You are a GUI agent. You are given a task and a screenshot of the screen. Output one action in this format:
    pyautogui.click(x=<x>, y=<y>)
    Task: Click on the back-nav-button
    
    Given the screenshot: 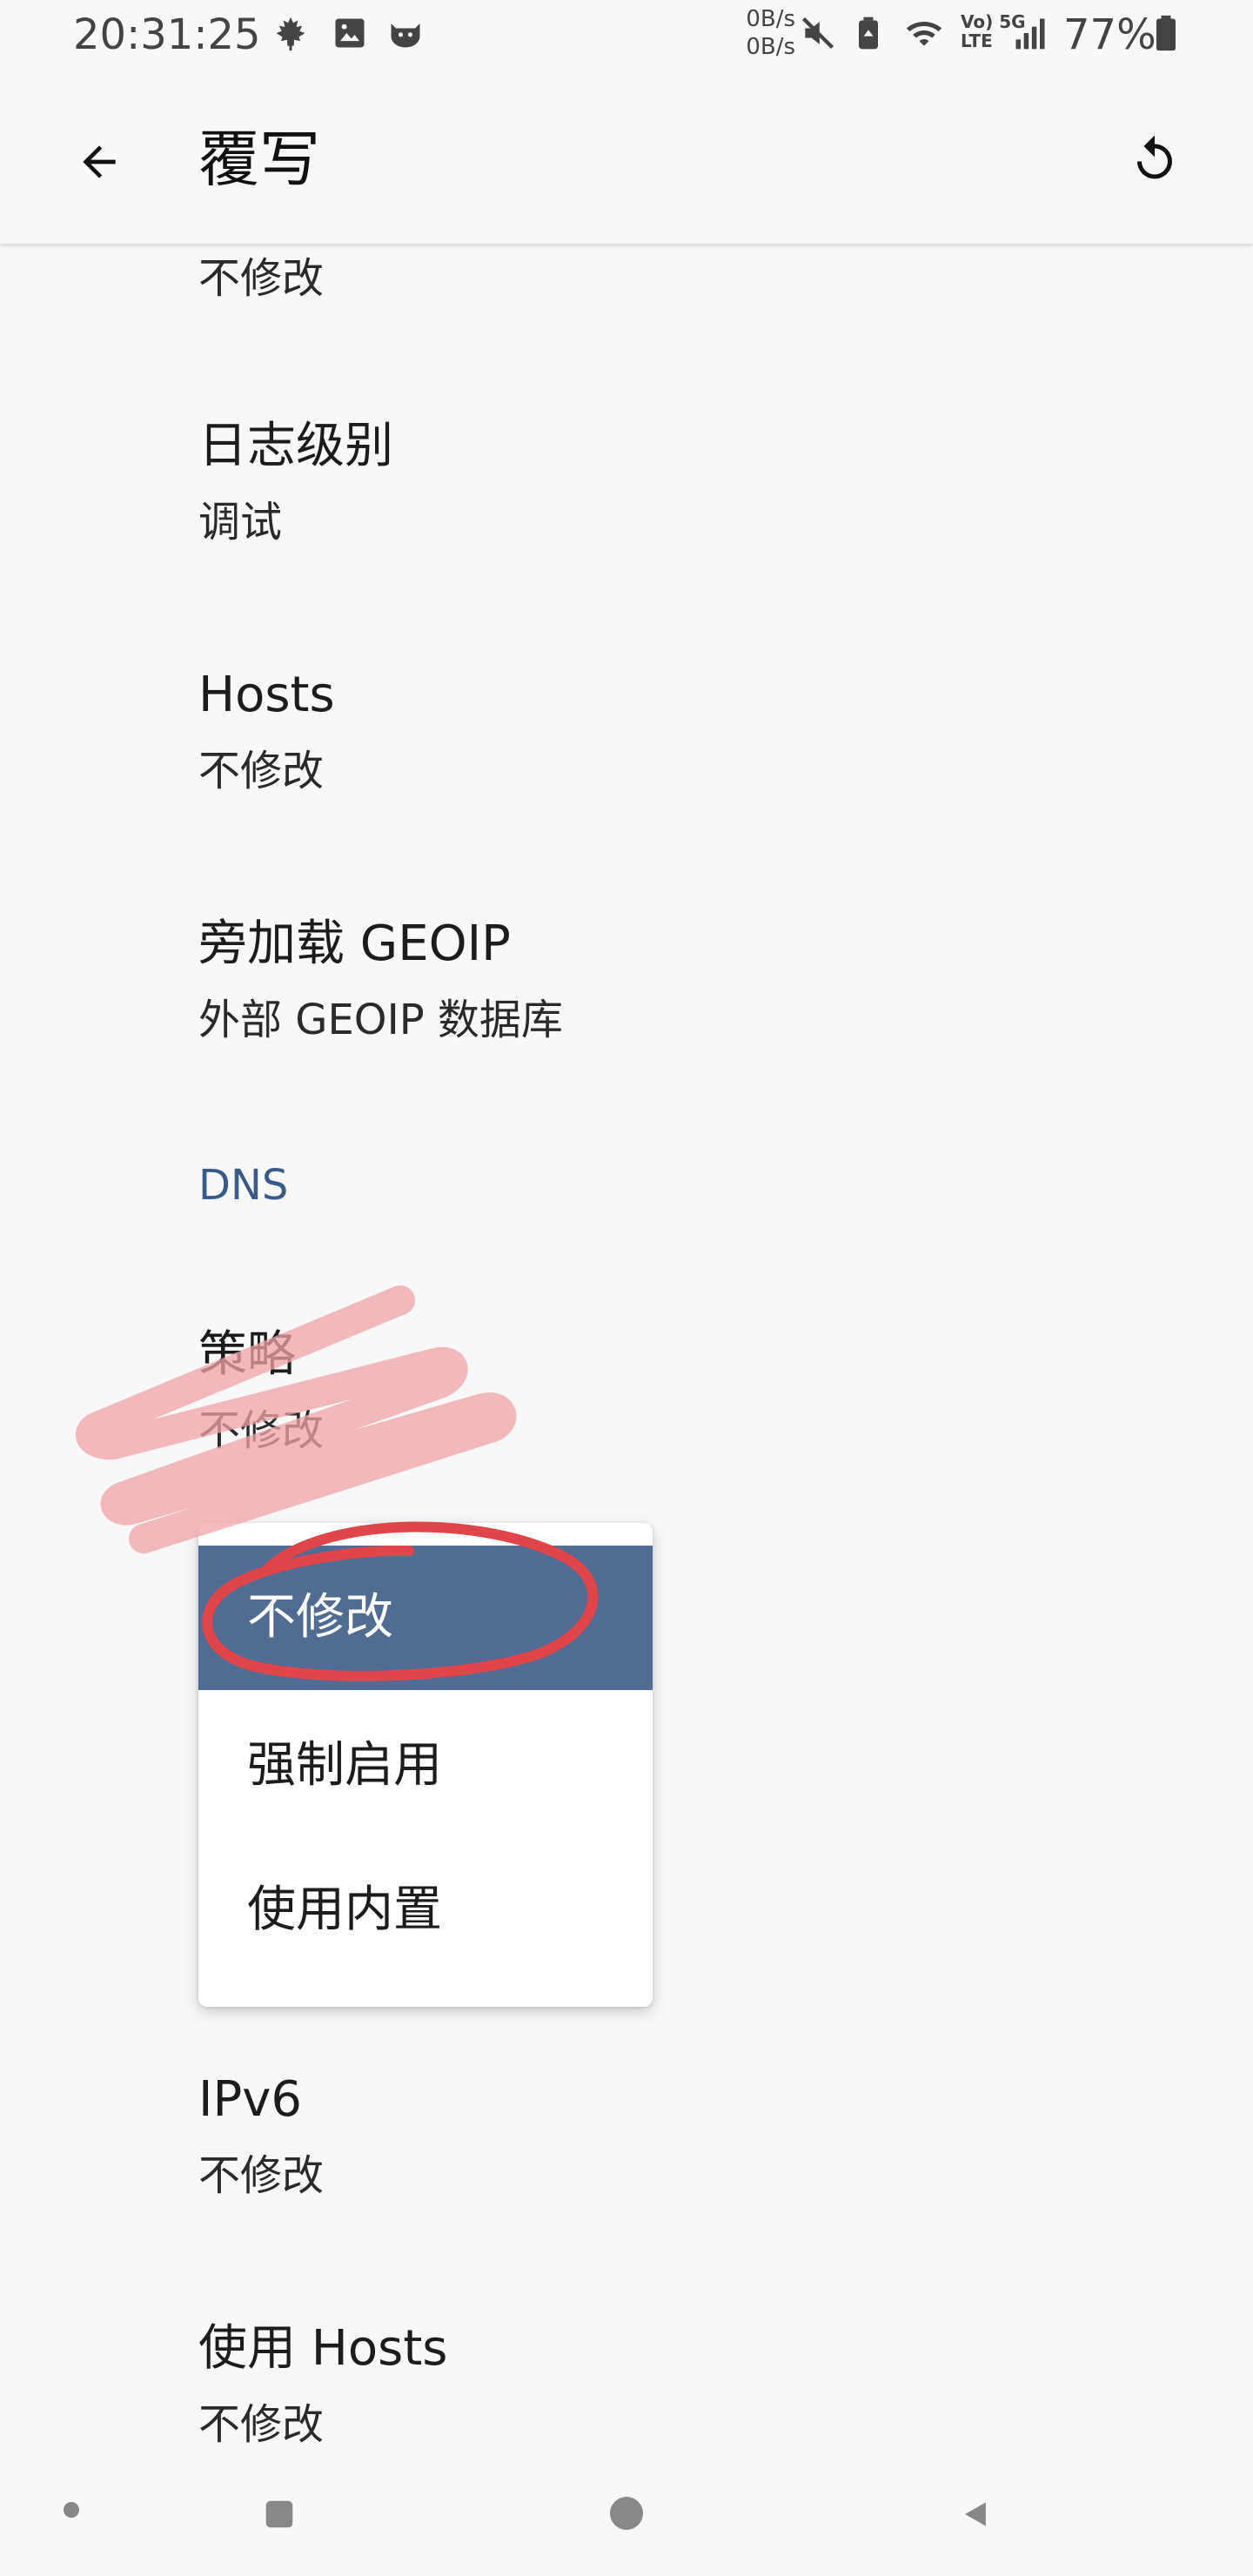 What is the action you would take?
    pyautogui.click(x=976, y=2514)
    